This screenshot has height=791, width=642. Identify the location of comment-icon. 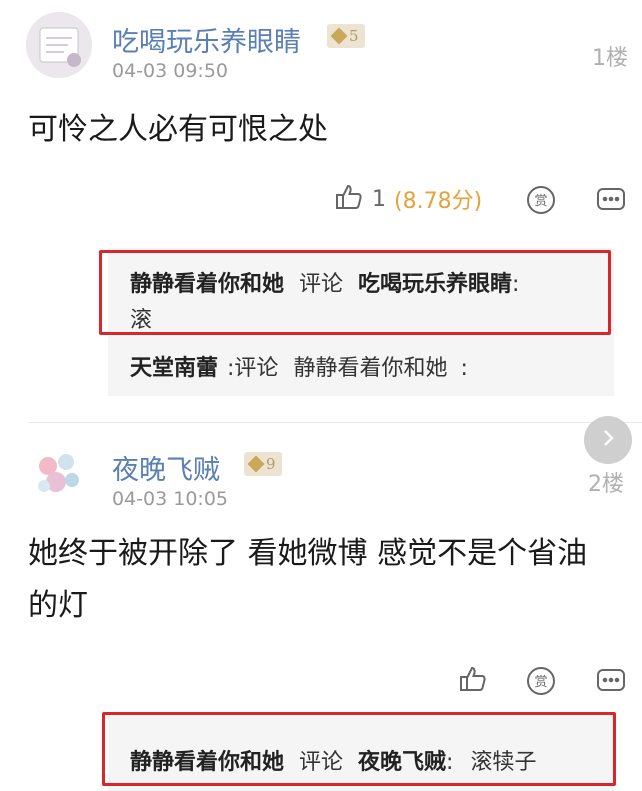
(611, 683).